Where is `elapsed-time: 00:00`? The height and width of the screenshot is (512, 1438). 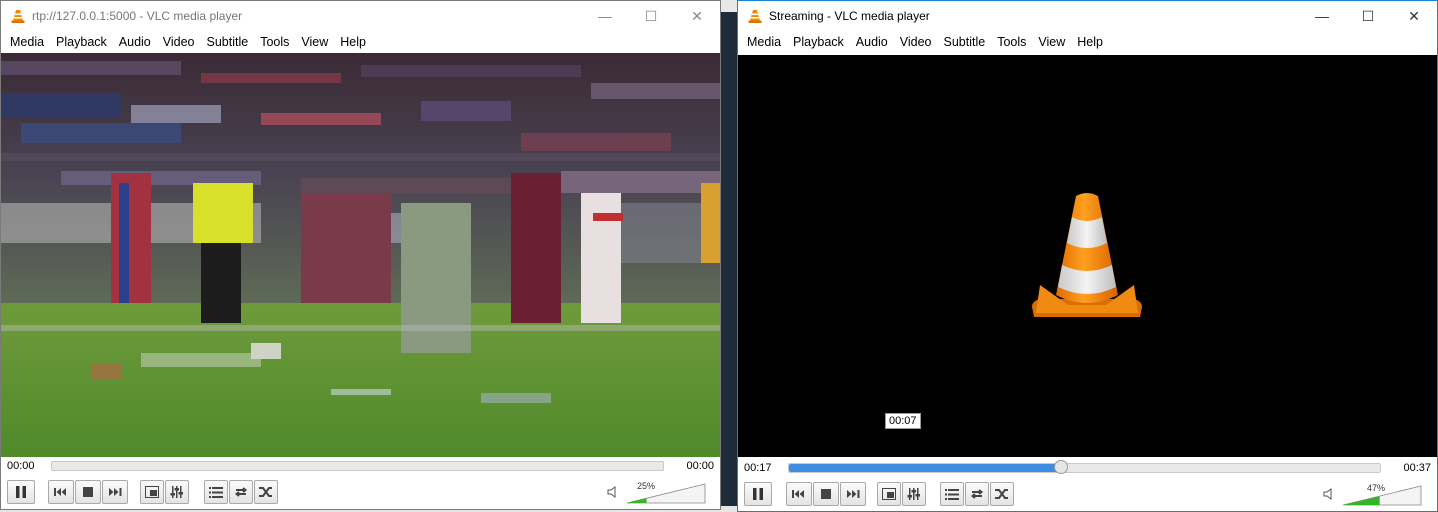 elapsed-time: 00:00 is located at coordinates (21, 466).